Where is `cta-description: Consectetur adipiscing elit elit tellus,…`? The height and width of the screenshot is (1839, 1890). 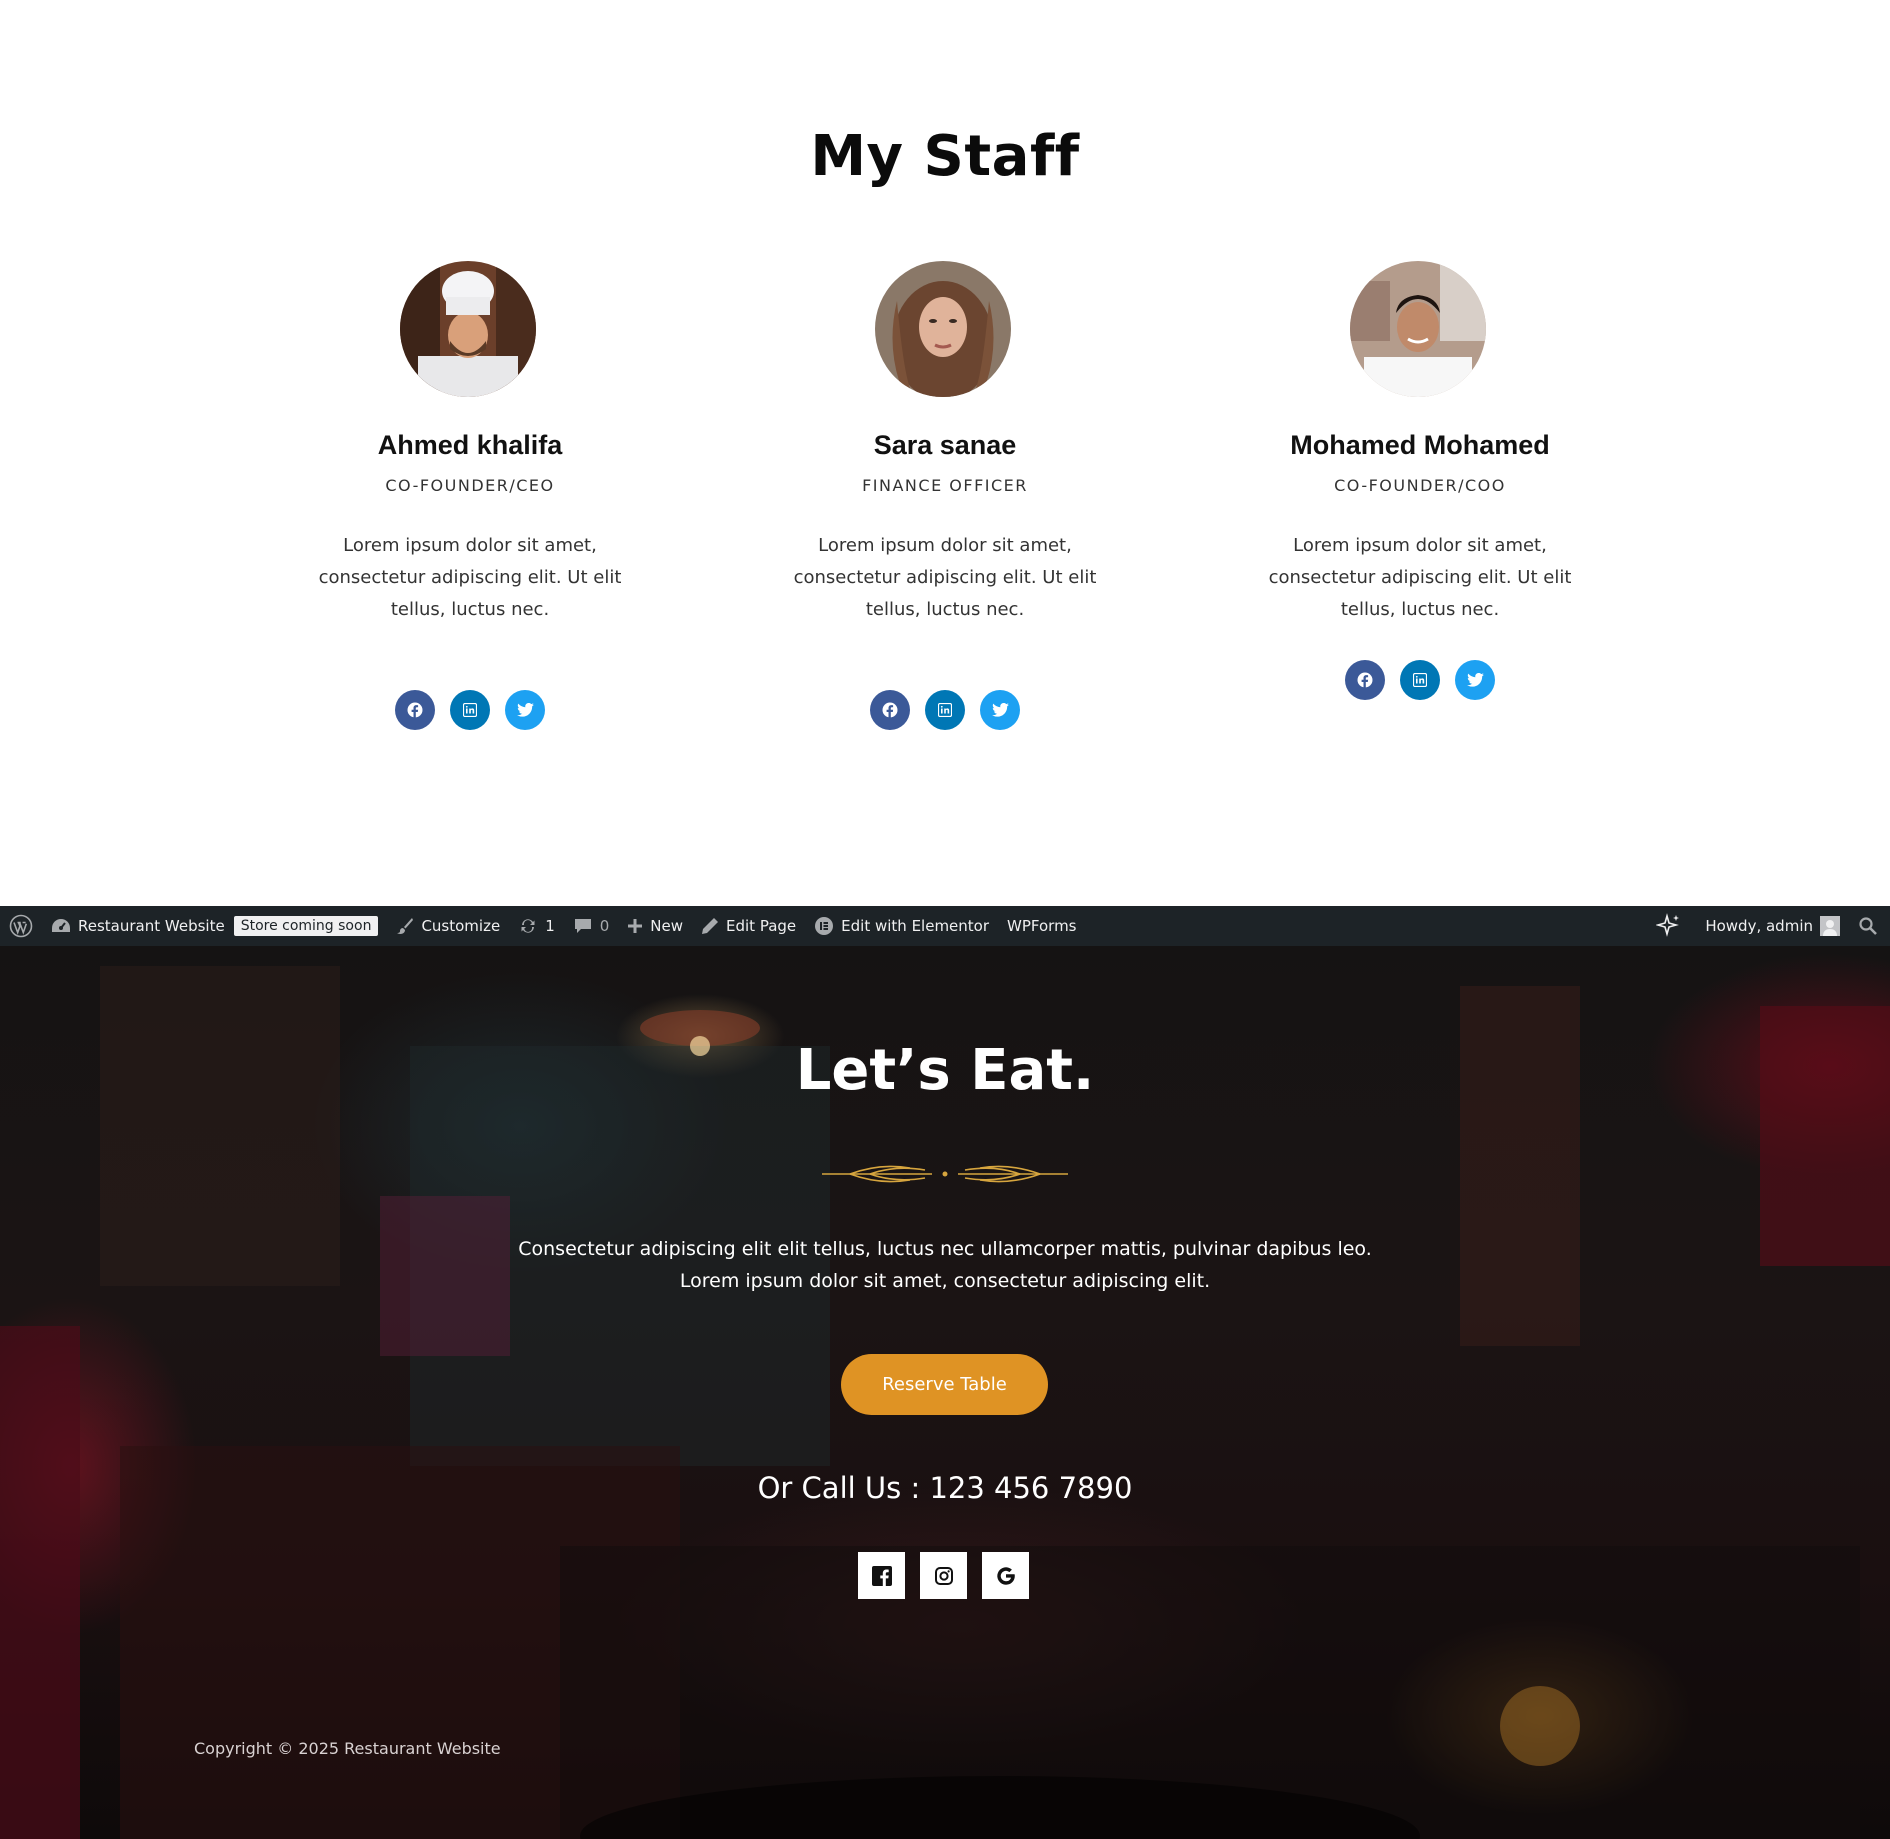
cta-description: Consectetur adipiscing elit elit tellus,… is located at coordinates (945, 1265).